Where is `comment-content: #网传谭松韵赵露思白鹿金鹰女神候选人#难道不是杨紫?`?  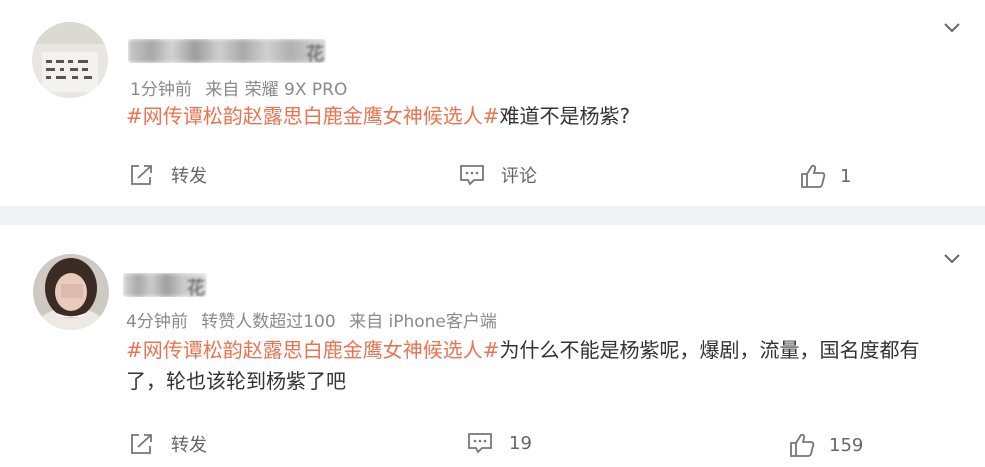 comment-content: #网传谭松韵赵露思白鹿金鹰女神候选人#难道不是杨紫? is located at coordinates (378, 116).